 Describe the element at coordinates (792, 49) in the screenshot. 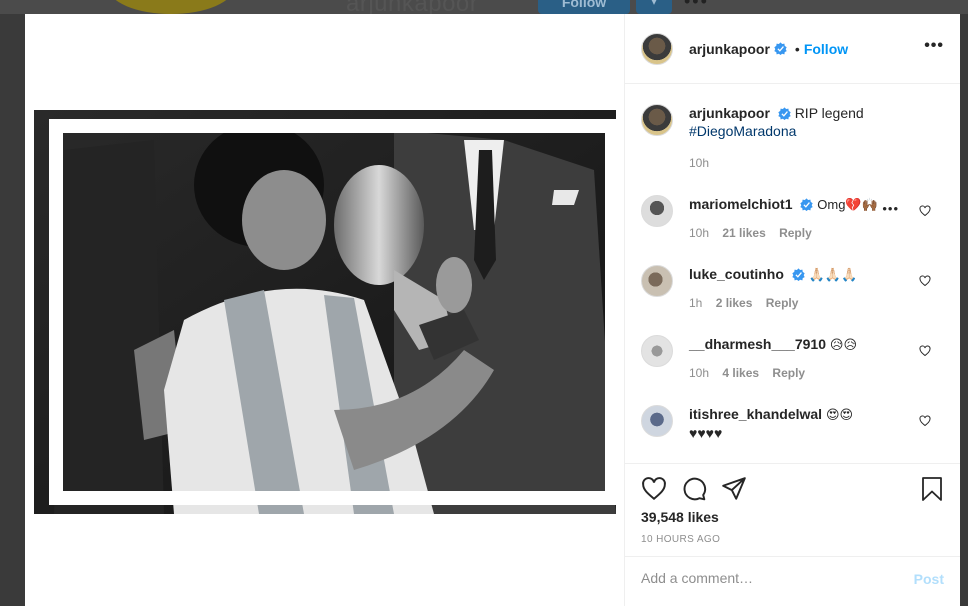

I see `post-header: arjunkapoor • Follow •••` at that location.